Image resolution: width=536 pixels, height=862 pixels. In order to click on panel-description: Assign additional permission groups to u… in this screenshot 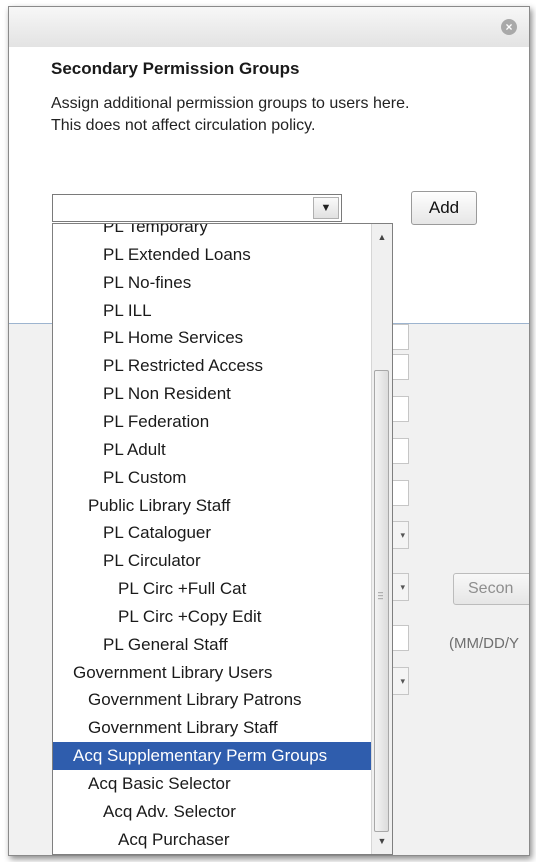, I will do `click(281, 115)`.